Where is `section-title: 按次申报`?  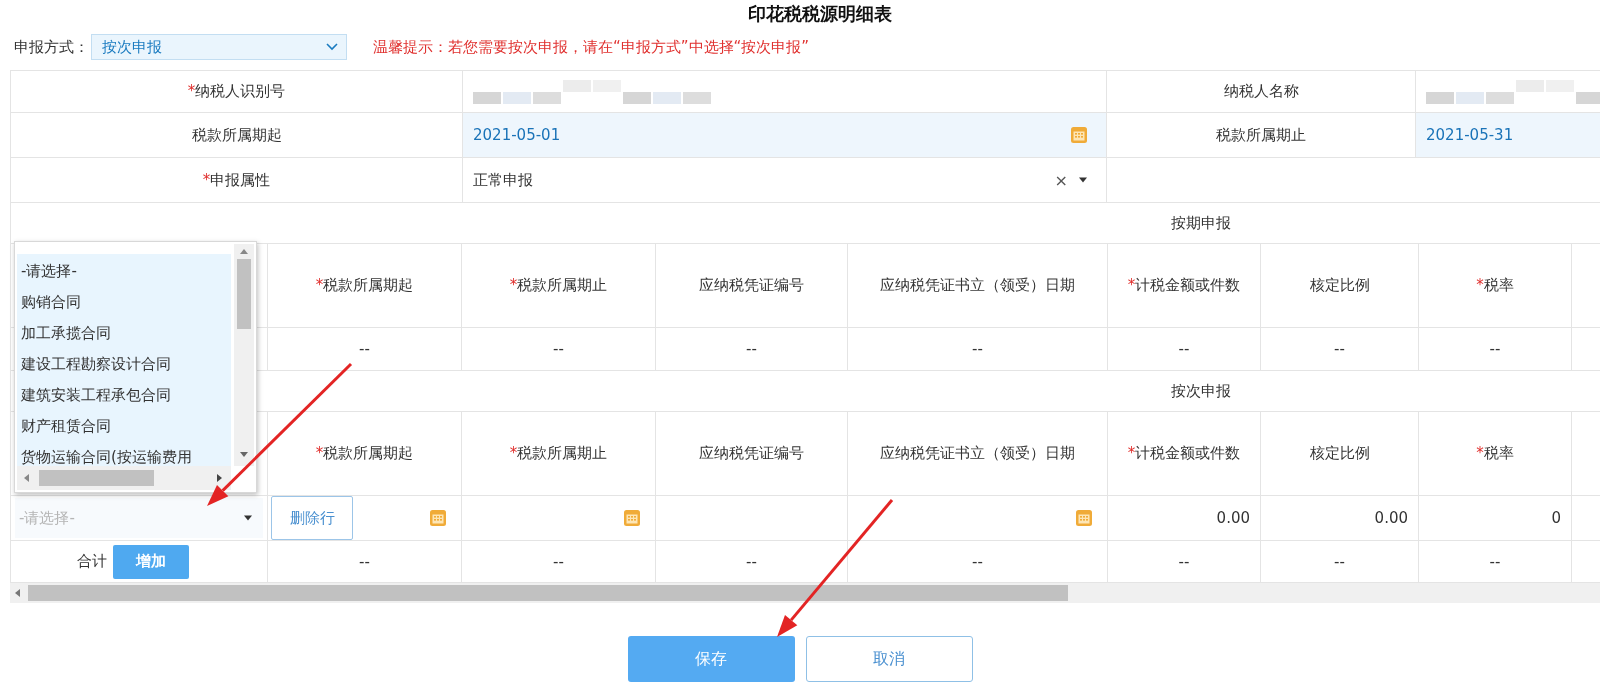
section-title: 按次申报 is located at coordinates (1201, 391).